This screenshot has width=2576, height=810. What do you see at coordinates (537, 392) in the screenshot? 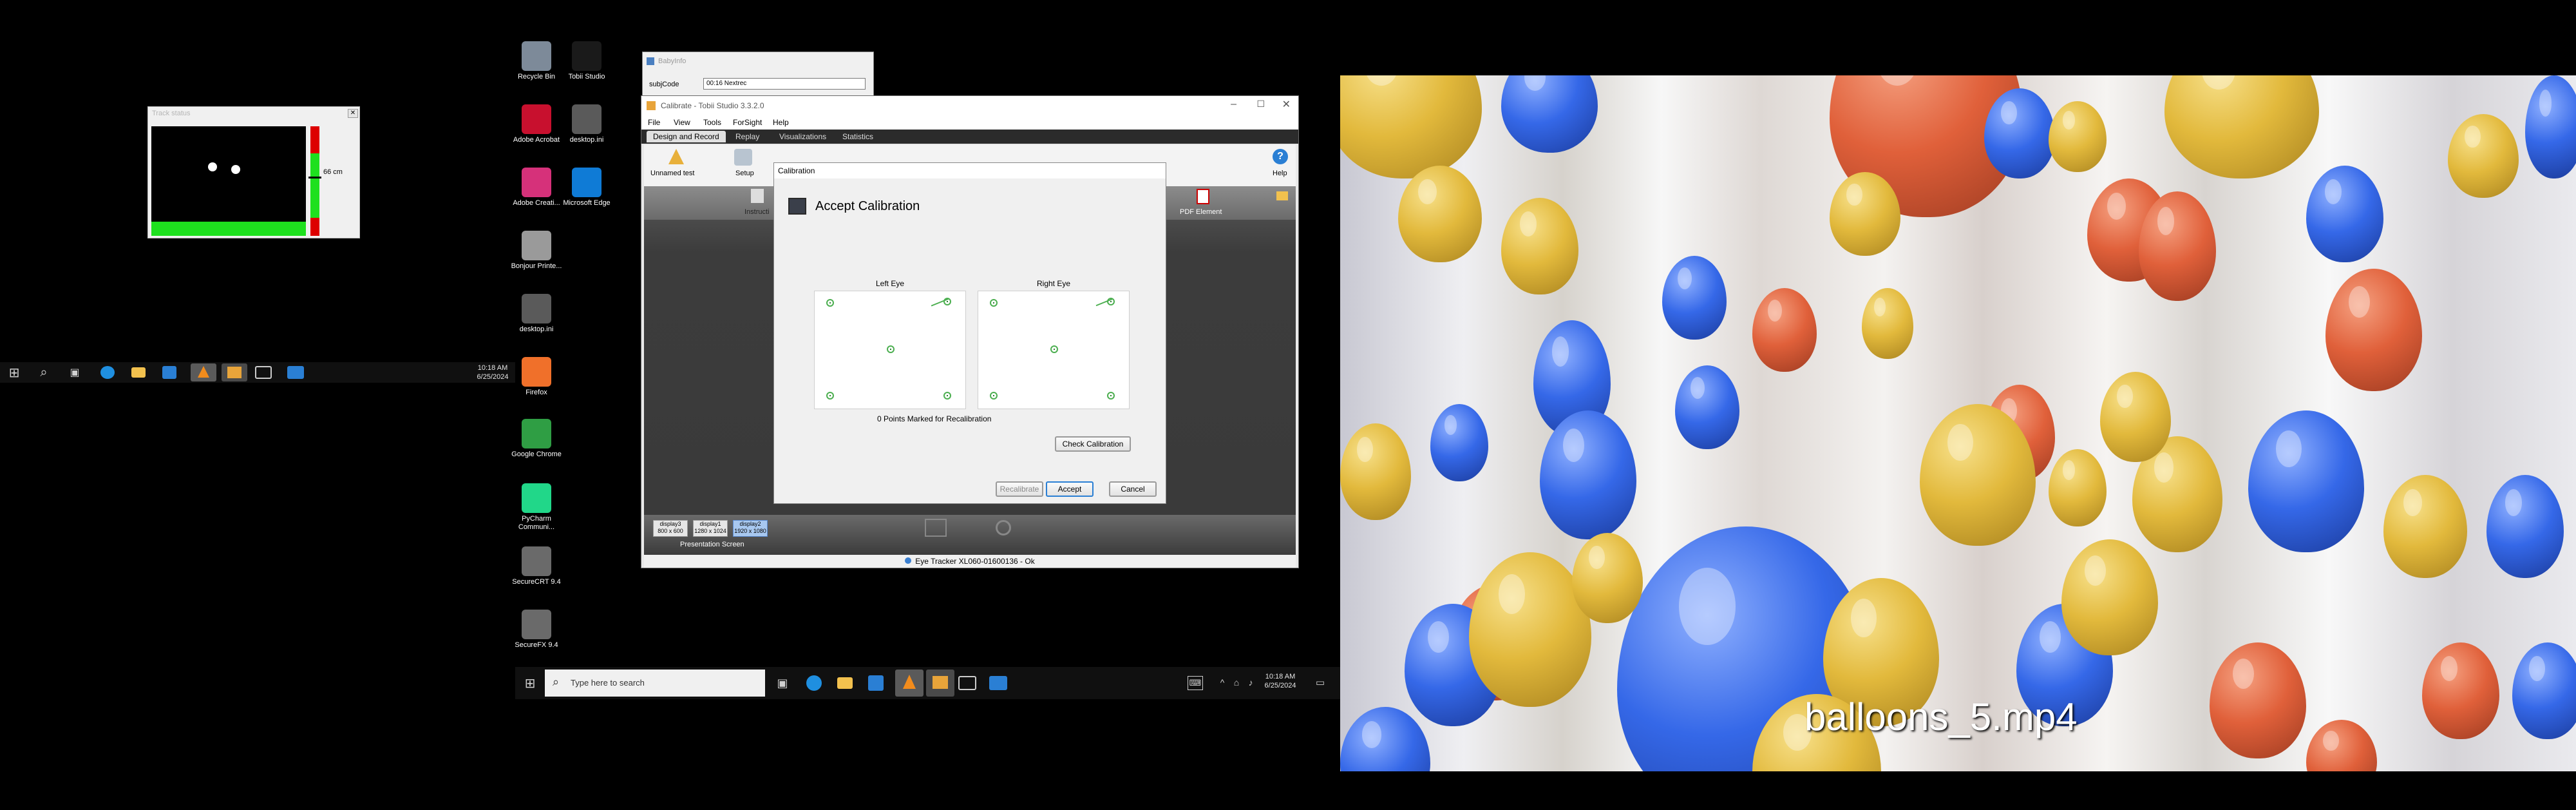
I see `desktop-icon-label: Firefox` at bounding box center [537, 392].